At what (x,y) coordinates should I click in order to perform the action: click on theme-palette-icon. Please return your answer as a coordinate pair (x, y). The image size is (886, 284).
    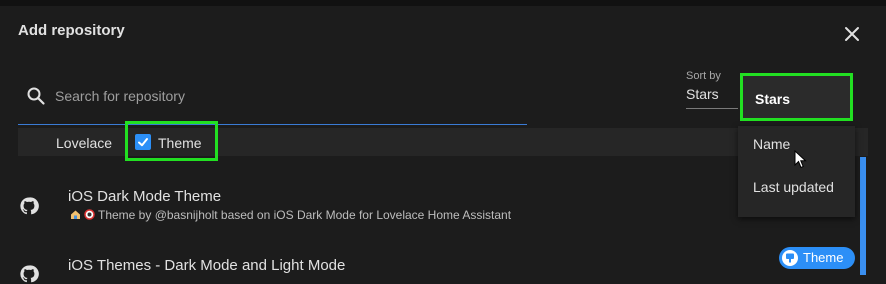
    Looking at the image, I should click on (790, 258).